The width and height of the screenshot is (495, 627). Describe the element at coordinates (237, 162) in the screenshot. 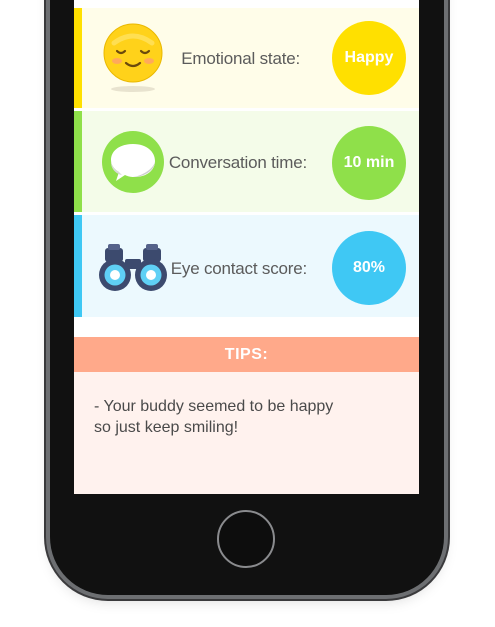

I see `conversation-time-label: Conversation time:` at that location.